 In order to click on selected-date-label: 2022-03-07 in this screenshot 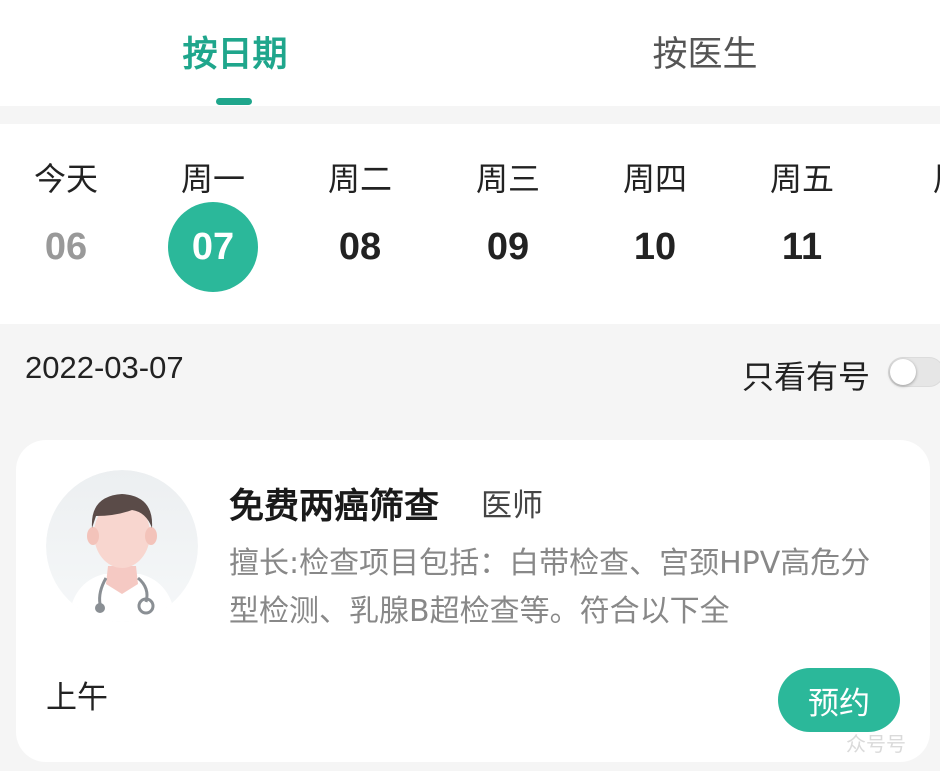, I will do `click(104, 367)`.